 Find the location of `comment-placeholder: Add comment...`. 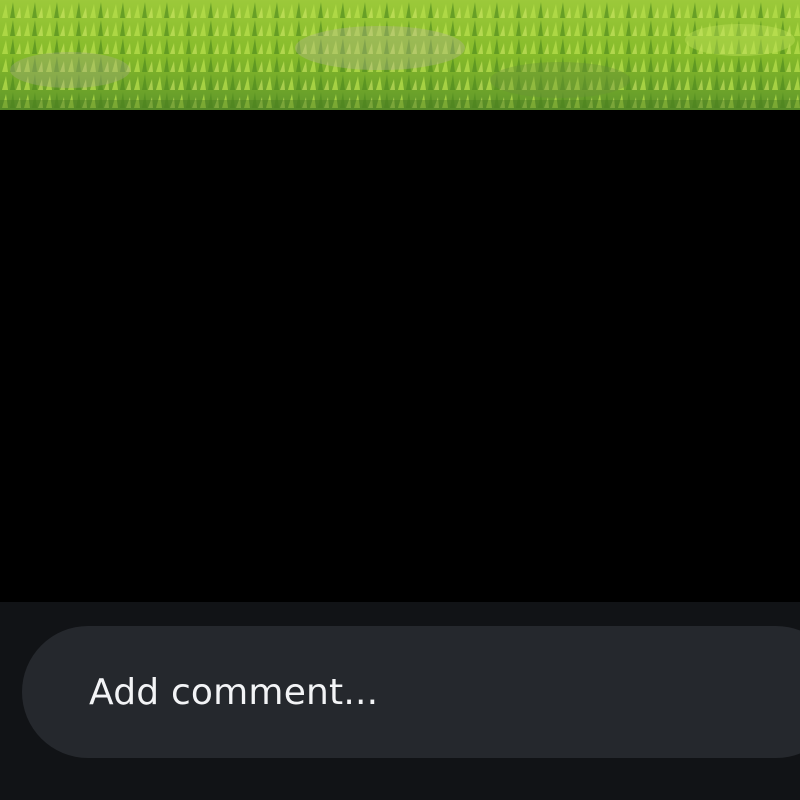

comment-placeholder: Add comment... is located at coordinates (234, 692).